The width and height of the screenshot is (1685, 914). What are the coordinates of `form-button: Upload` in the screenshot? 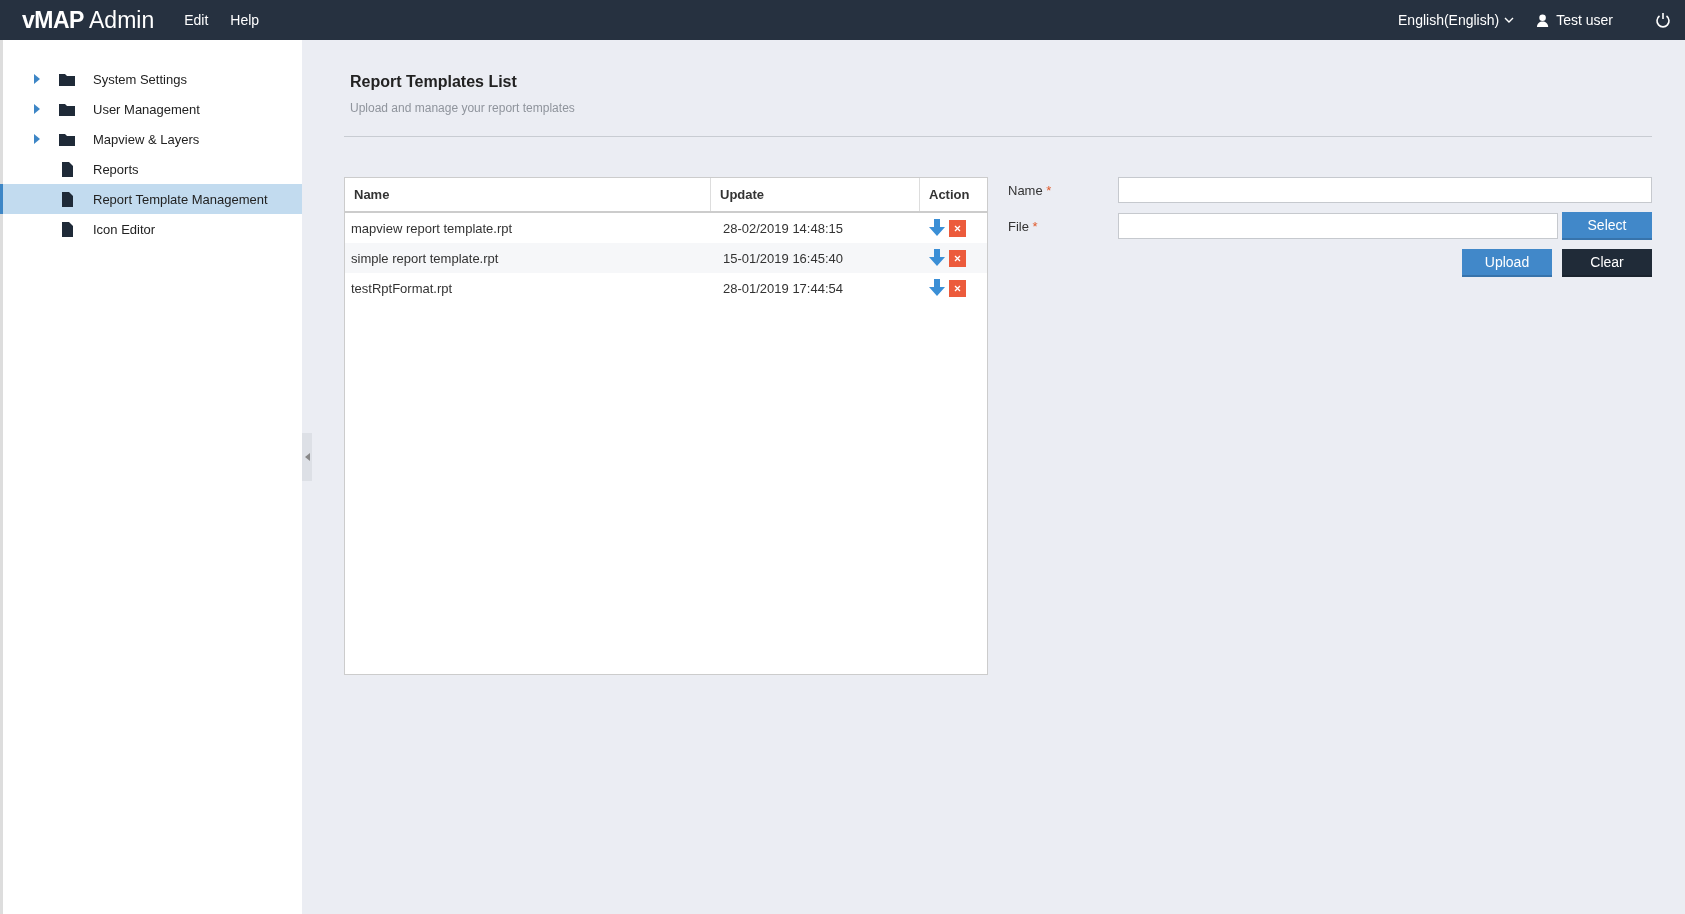 It's located at (1507, 263).